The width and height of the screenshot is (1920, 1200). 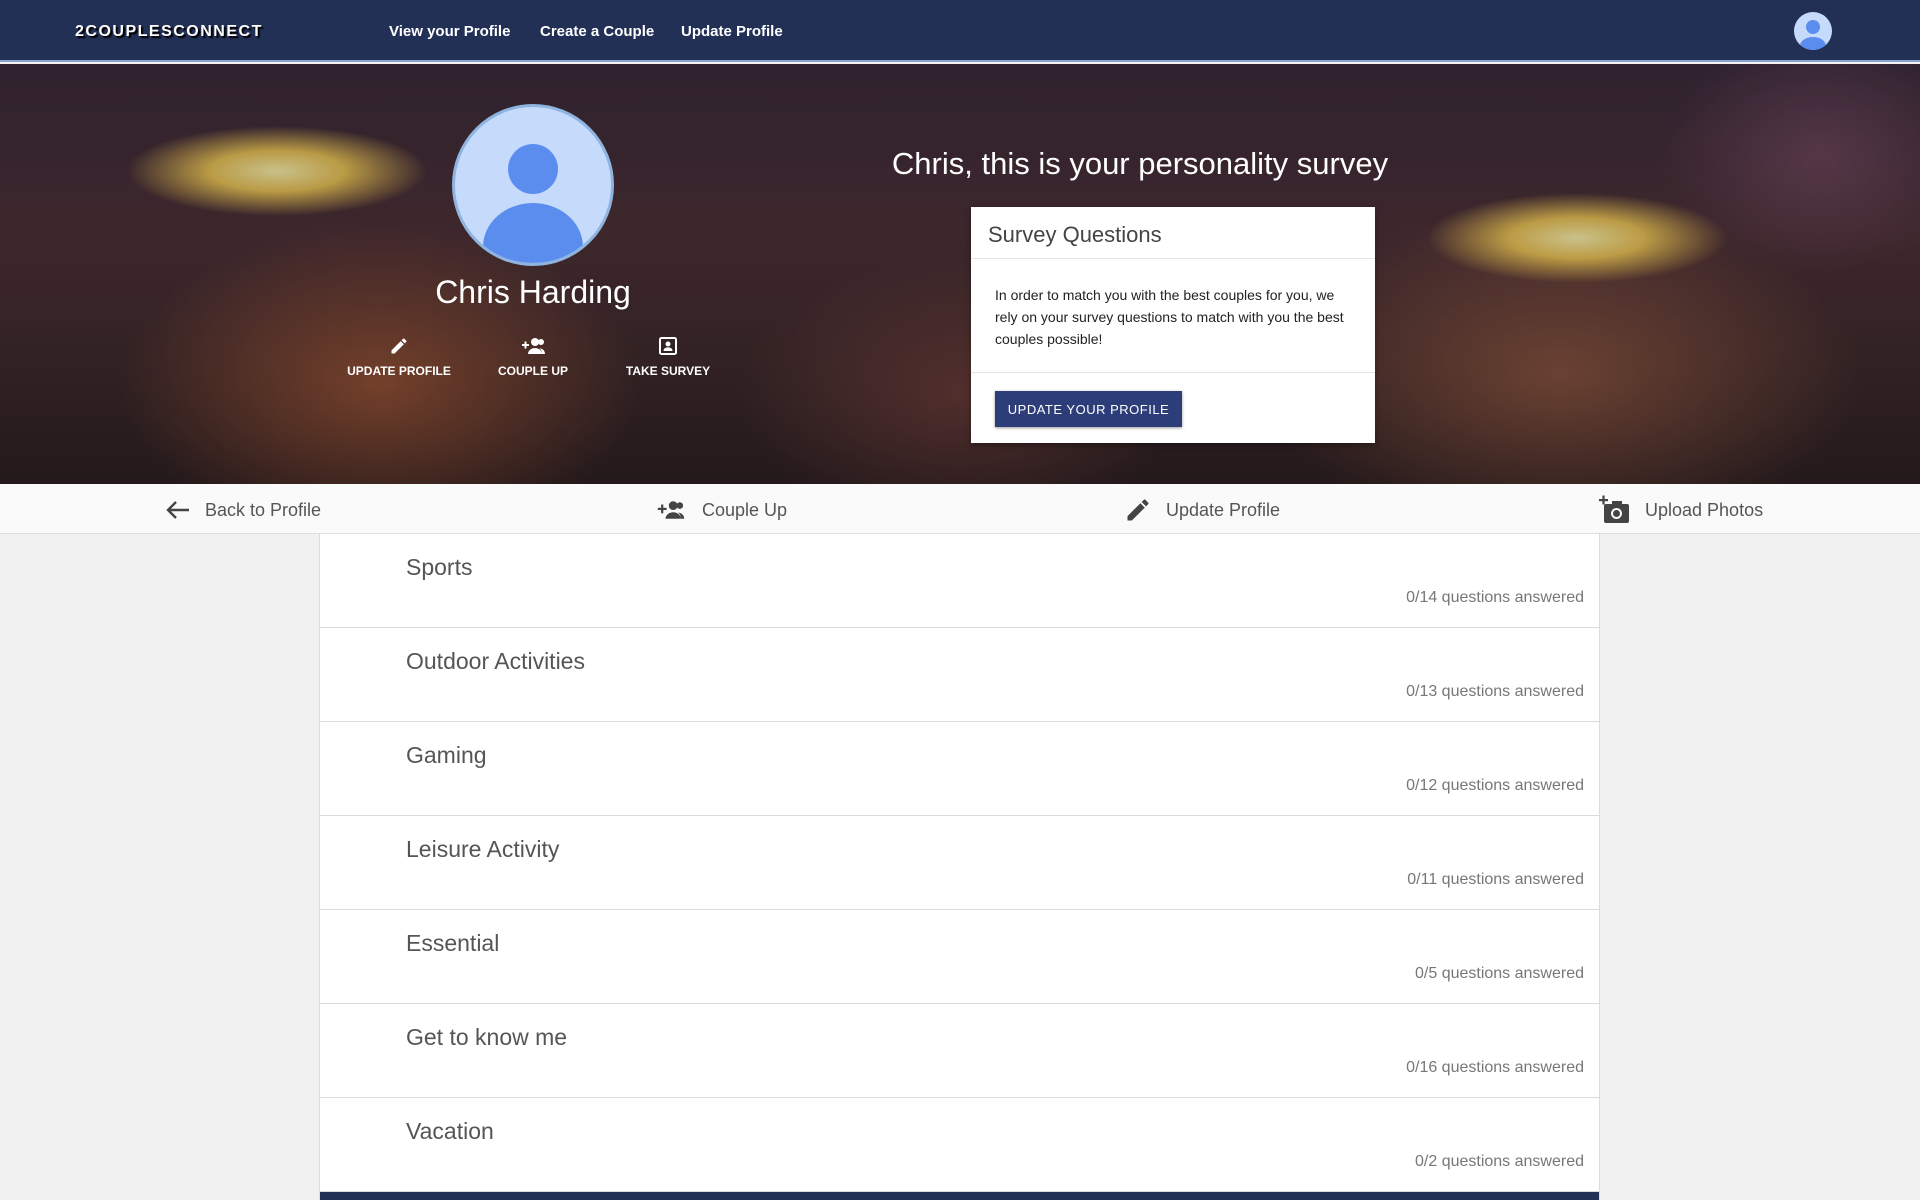 What do you see at coordinates (668, 346) in the screenshot?
I see `contact-card-icon` at bounding box center [668, 346].